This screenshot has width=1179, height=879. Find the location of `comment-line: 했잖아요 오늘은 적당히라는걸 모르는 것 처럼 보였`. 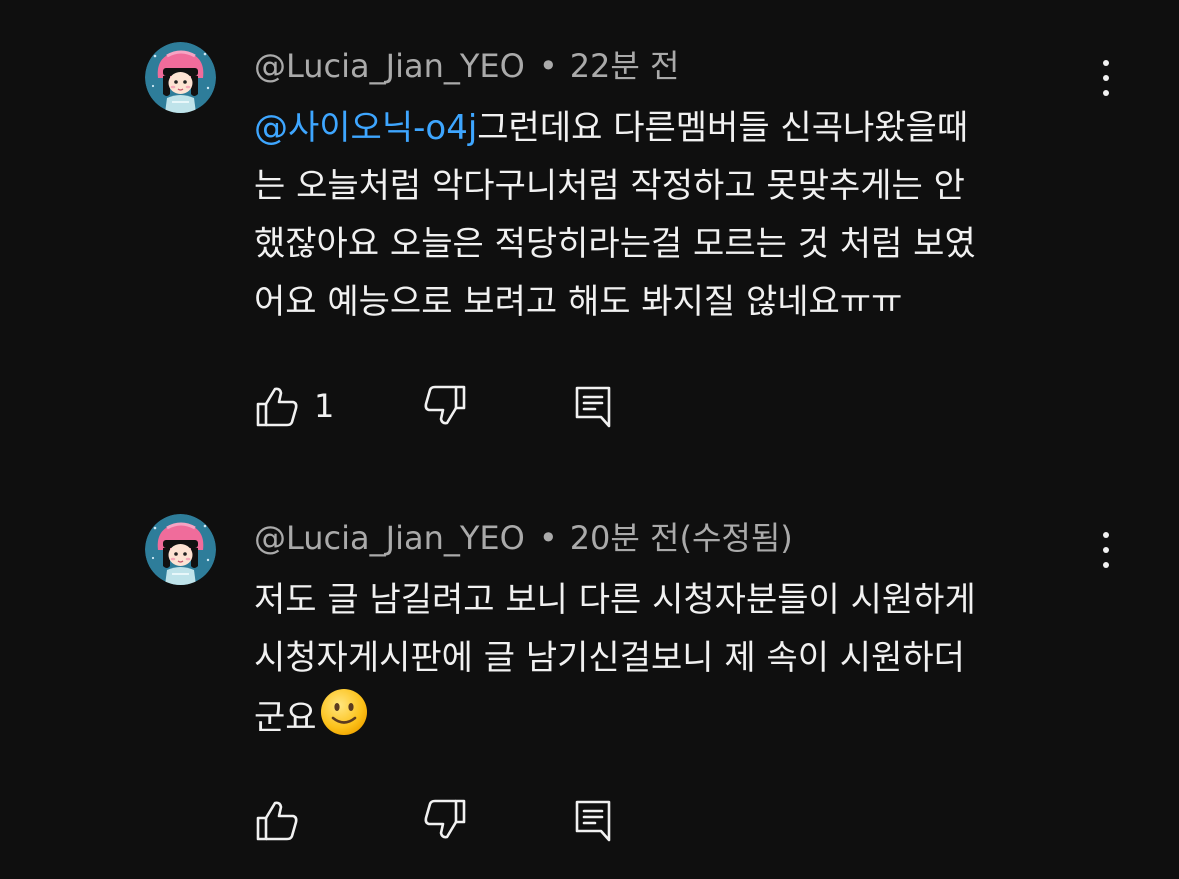

comment-line: 했잖아요 오늘은 적당히라는걸 모르는 것 처럼 보였 is located at coordinates (615, 244).